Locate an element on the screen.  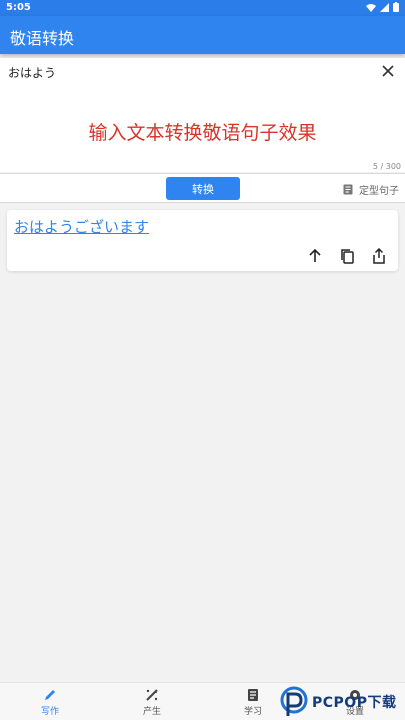
result-card: おはようございます is located at coordinates (202, 240).